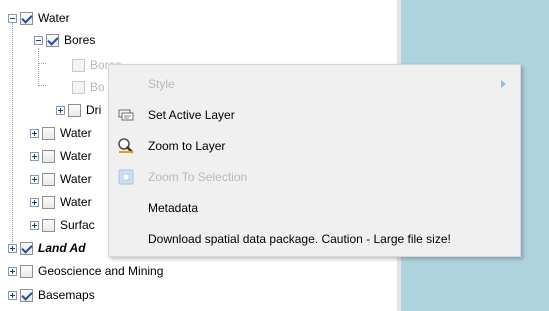  I want to click on selection-icon, so click(126, 177).